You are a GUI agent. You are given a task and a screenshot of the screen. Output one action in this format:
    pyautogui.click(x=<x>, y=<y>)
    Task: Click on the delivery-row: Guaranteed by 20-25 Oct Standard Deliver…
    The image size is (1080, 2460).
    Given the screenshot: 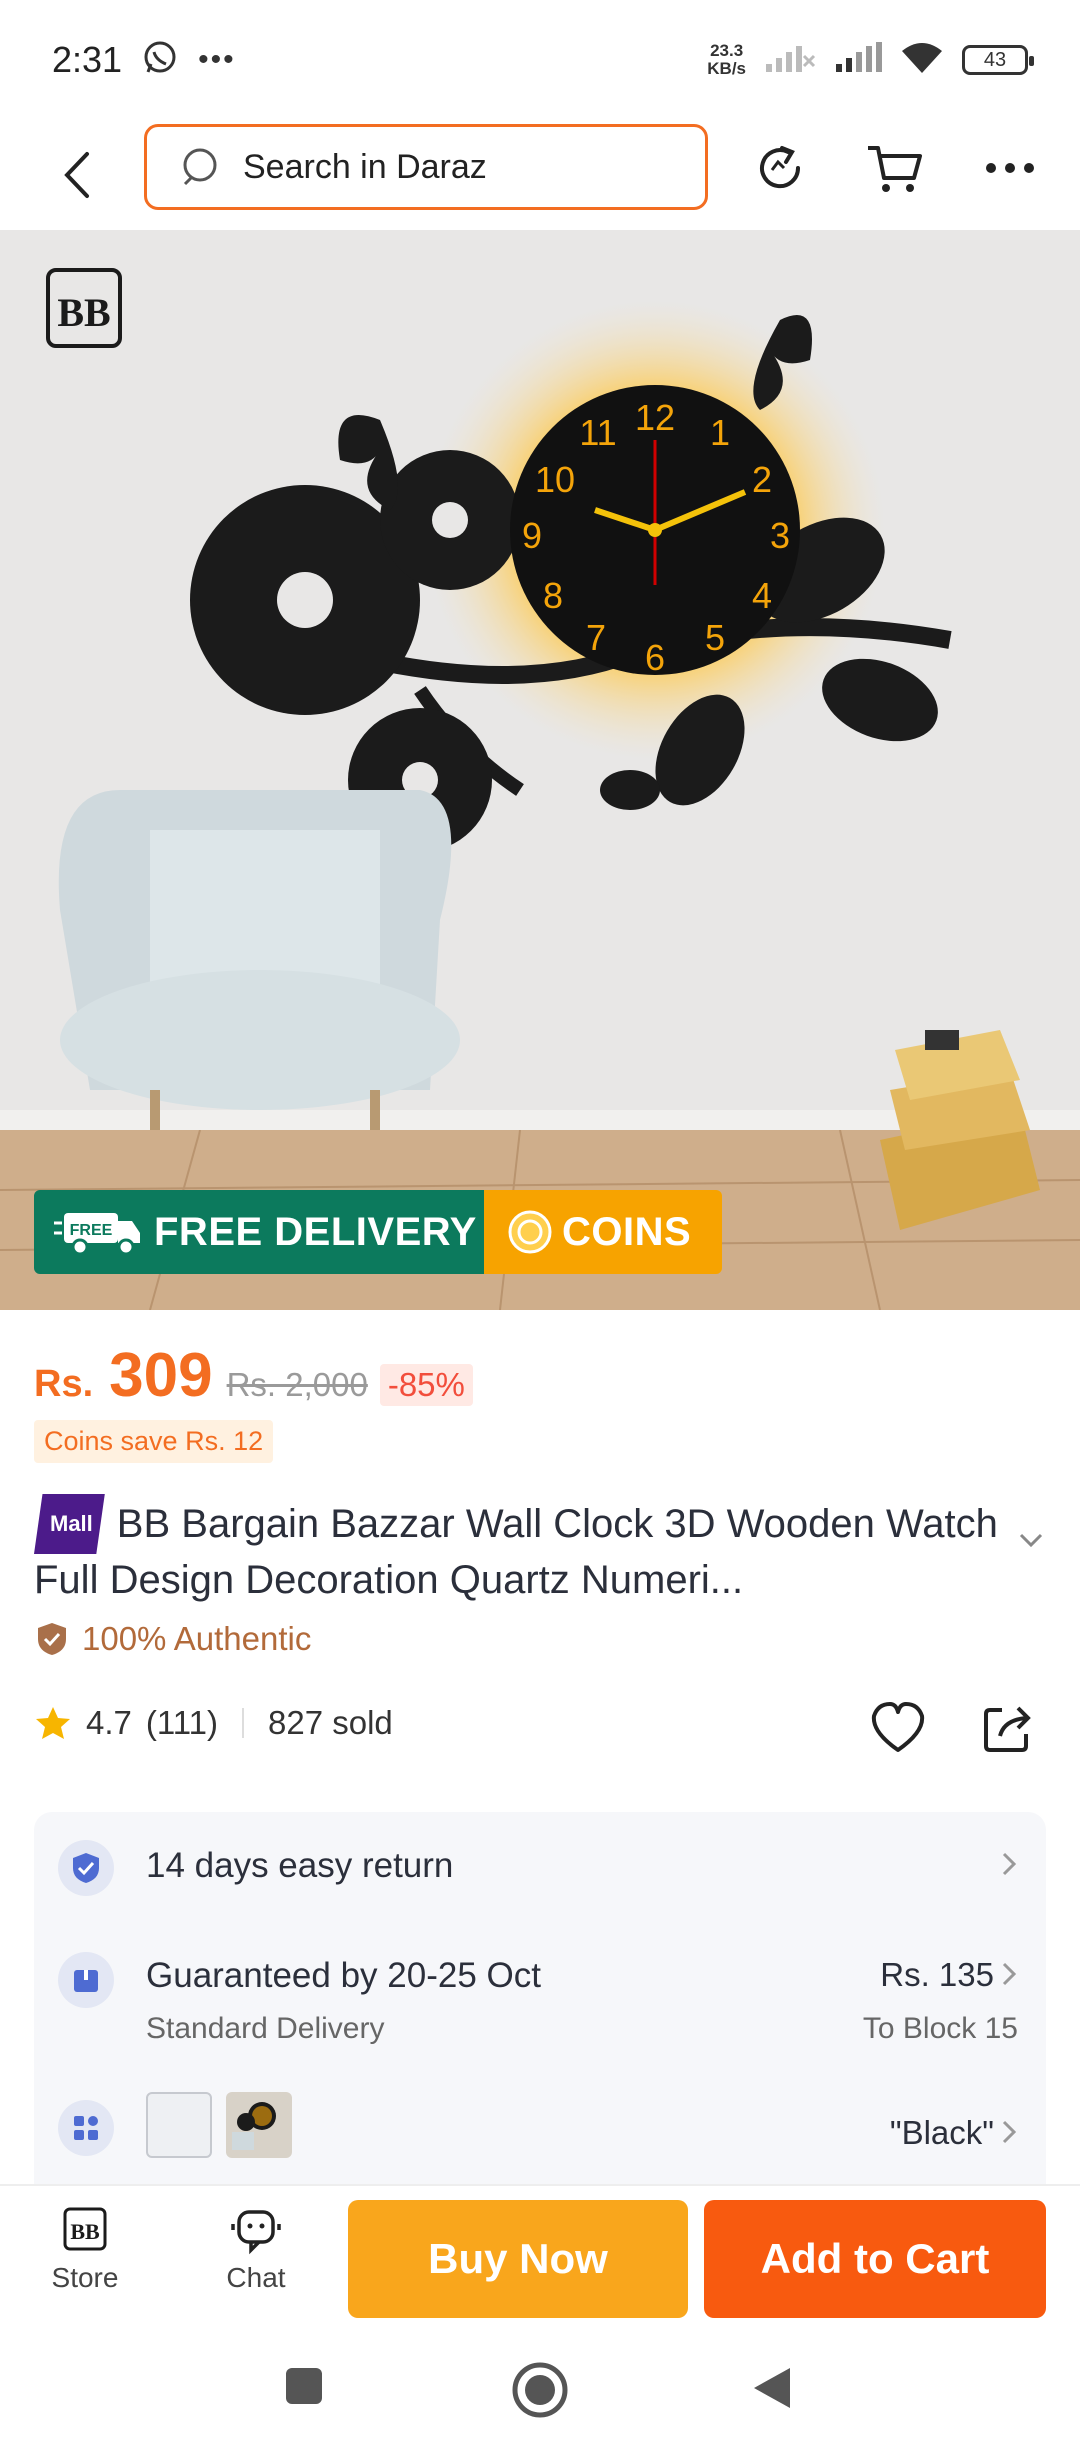 What is the action you would take?
    pyautogui.click(x=540, y=1992)
    